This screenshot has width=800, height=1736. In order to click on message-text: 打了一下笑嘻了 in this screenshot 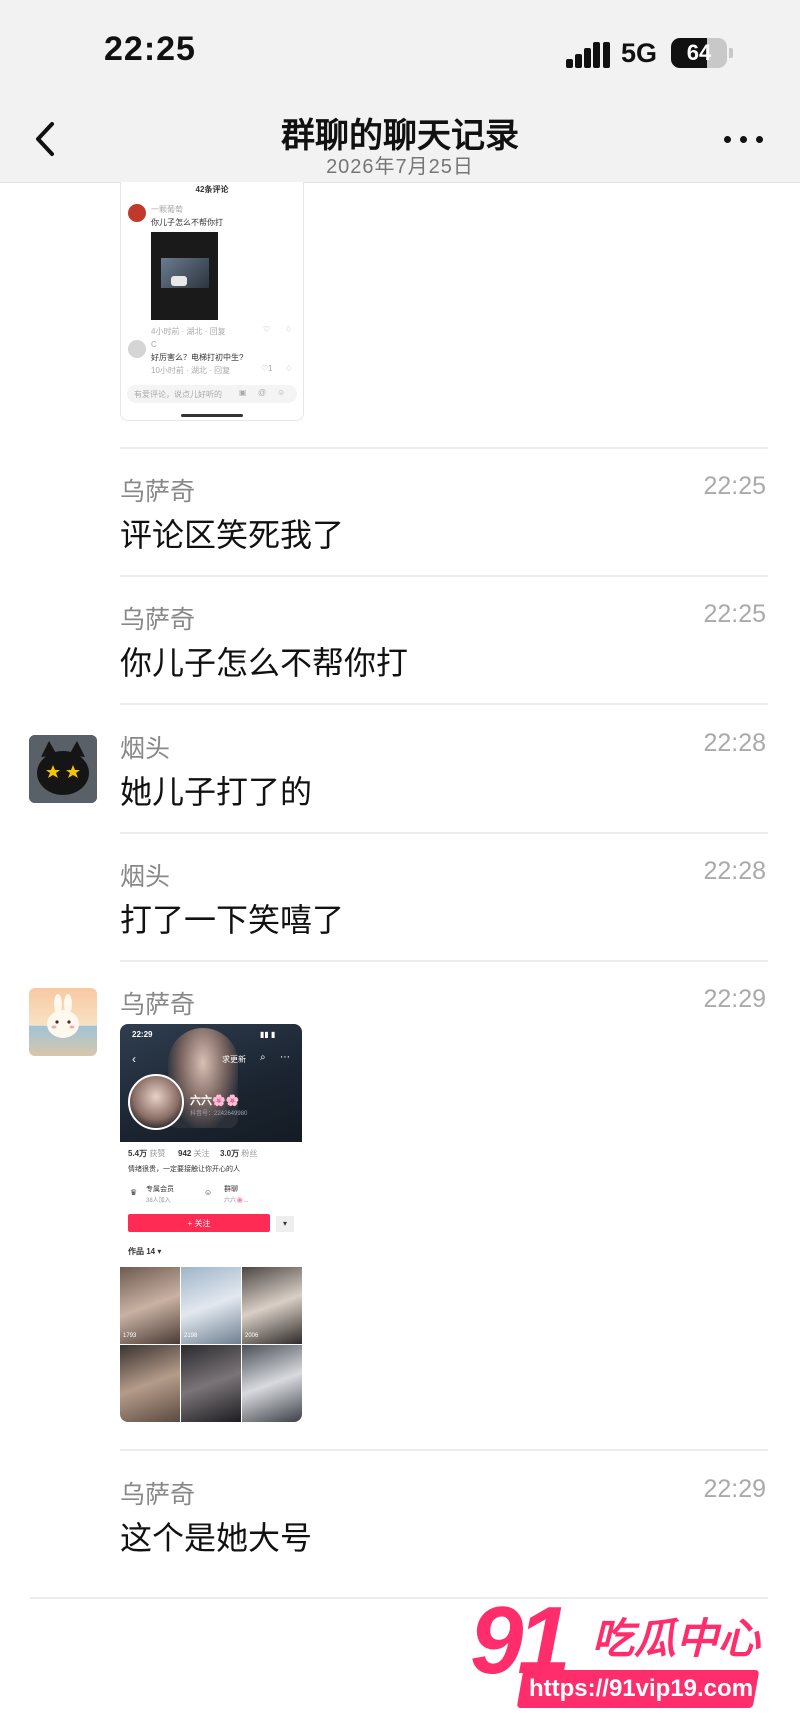, I will do `click(232, 920)`.